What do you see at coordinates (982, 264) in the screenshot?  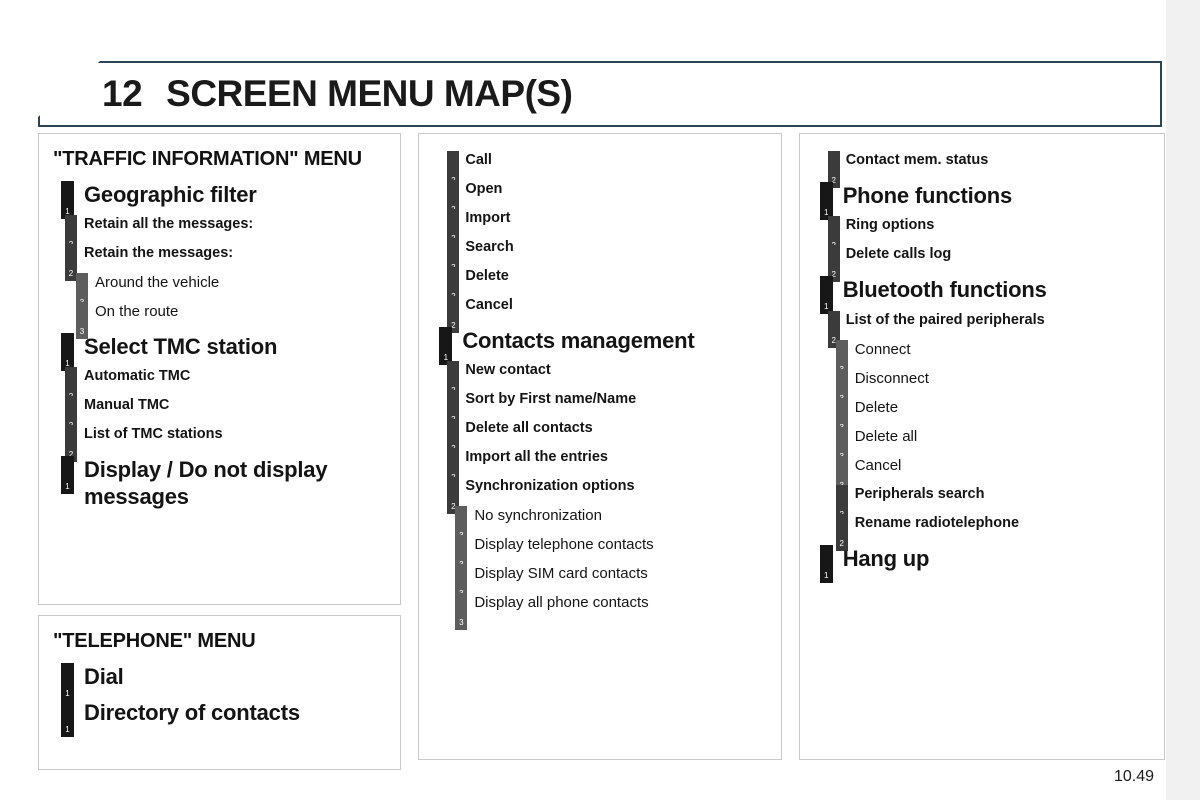 I see `menu-item-delete-calls-log: 2 Delete calls log` at bounding box center [982, 264].